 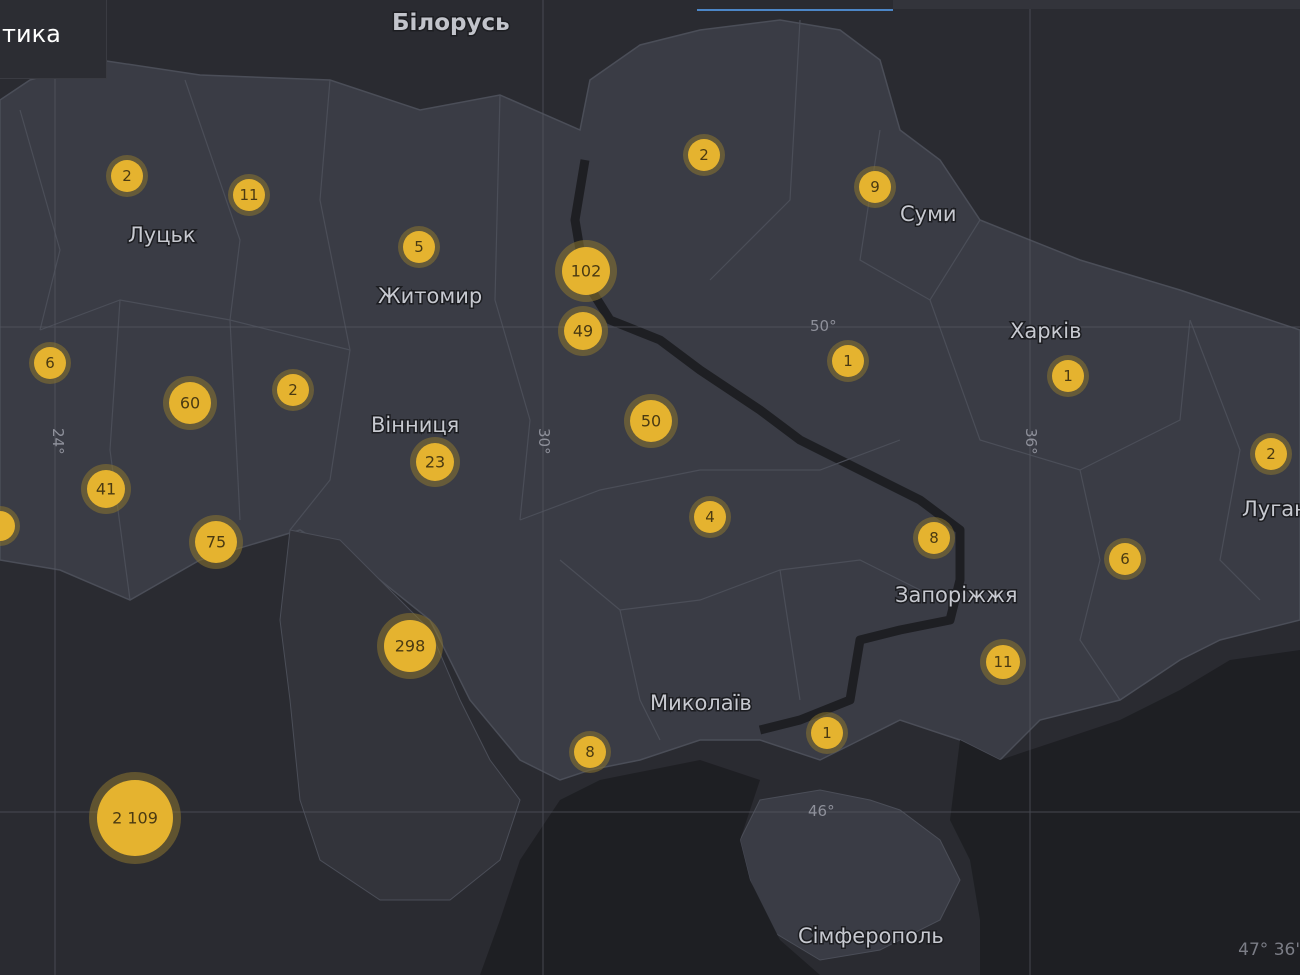 I want to click on cluster-count: 50, so click(x=651, y=421).